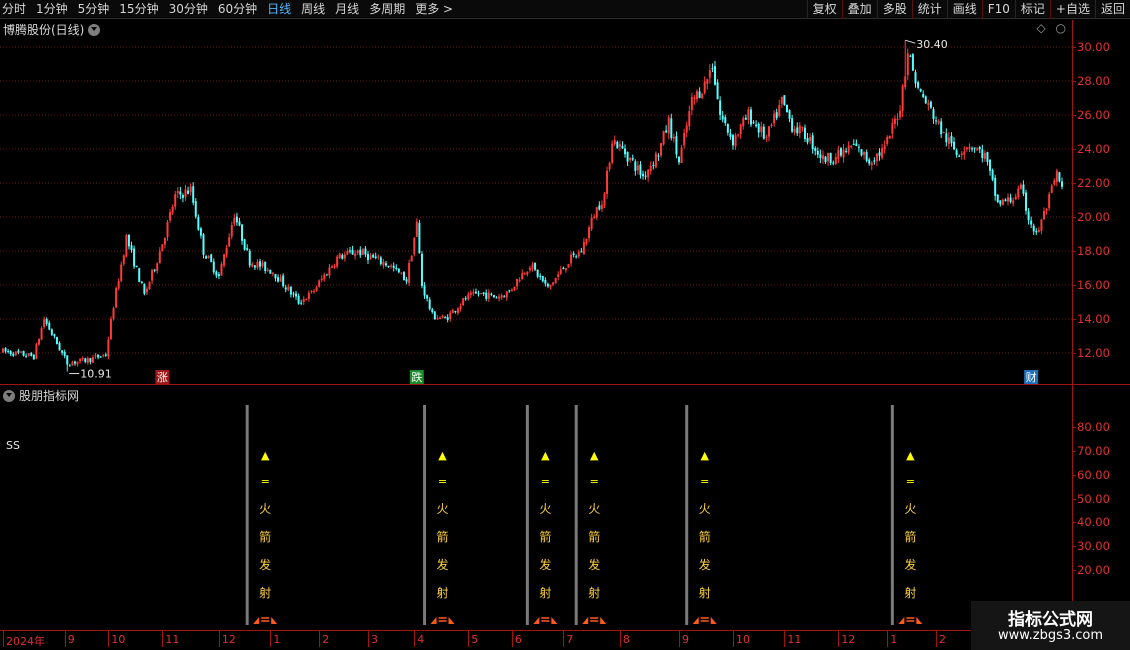 This screenshot has width=1130, height=650. I want to click on period-tab: 月线, so click(347, 9).